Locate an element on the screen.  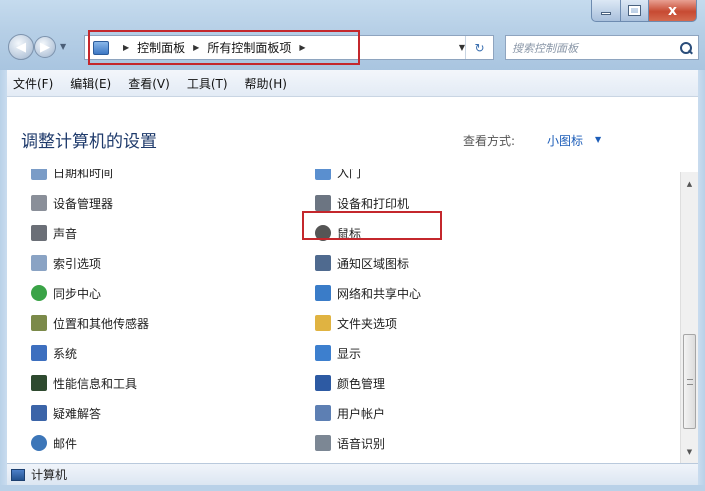
item-label: 设备管理器 is located at coordinates (83, 203).